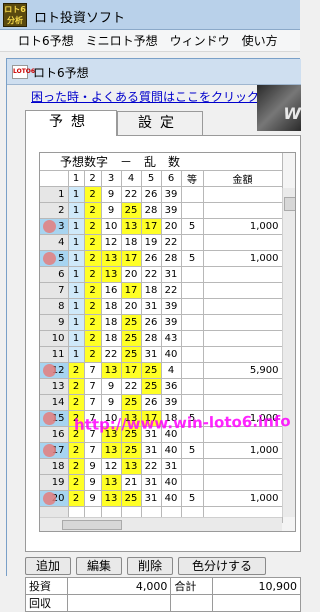 The width and height of the screenshot is (320, 612). What do you see at coordinates (288, 352) in the screenshot?
I see `vertical-scrollbar` at bounding box center [288, 352].